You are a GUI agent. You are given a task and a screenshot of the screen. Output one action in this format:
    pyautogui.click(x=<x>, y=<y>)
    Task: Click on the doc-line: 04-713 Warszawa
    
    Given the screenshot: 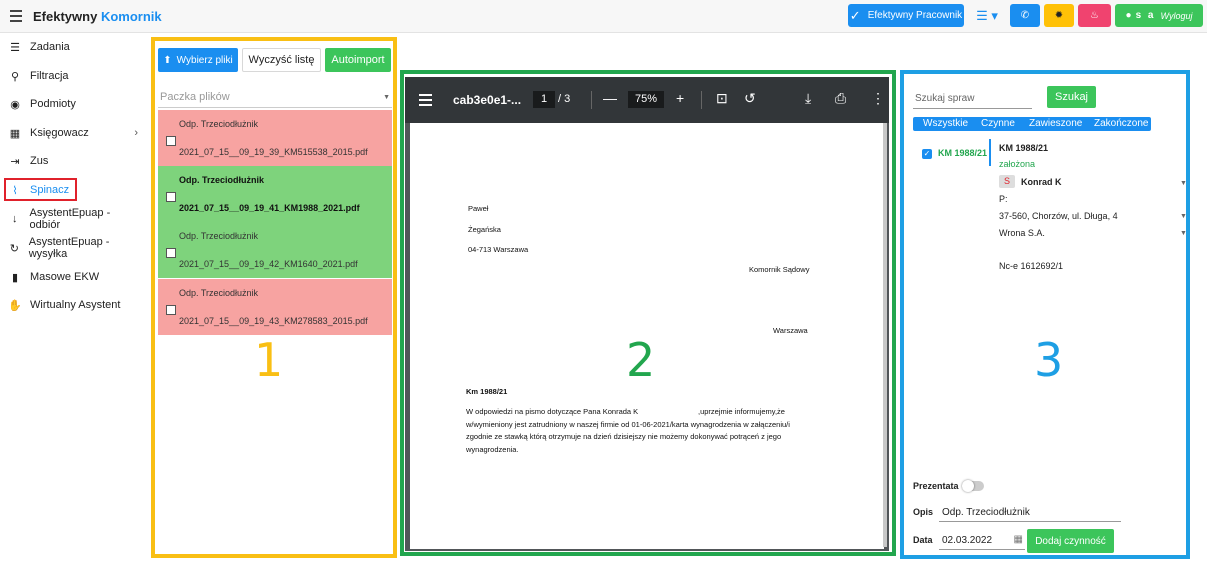 What is the action you would take?
    pyautogui.click(x=498, y=249)
    